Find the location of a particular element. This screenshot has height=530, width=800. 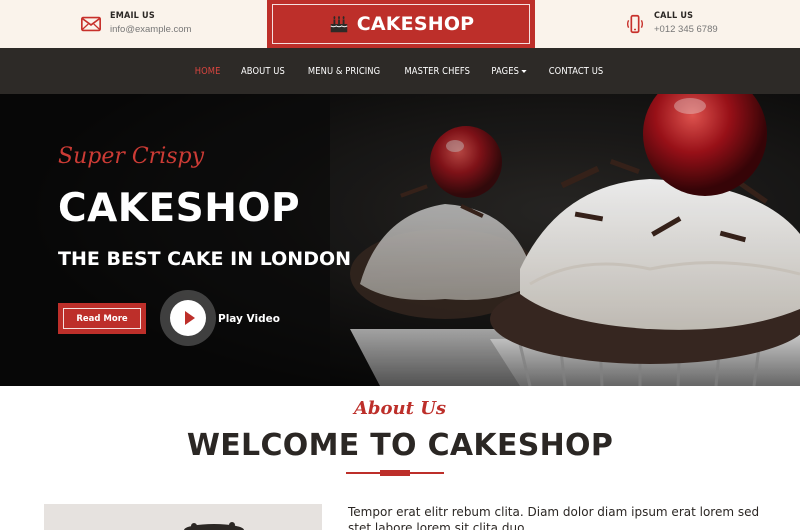

birthday-cake-icon is located at coordinates (339, 24).